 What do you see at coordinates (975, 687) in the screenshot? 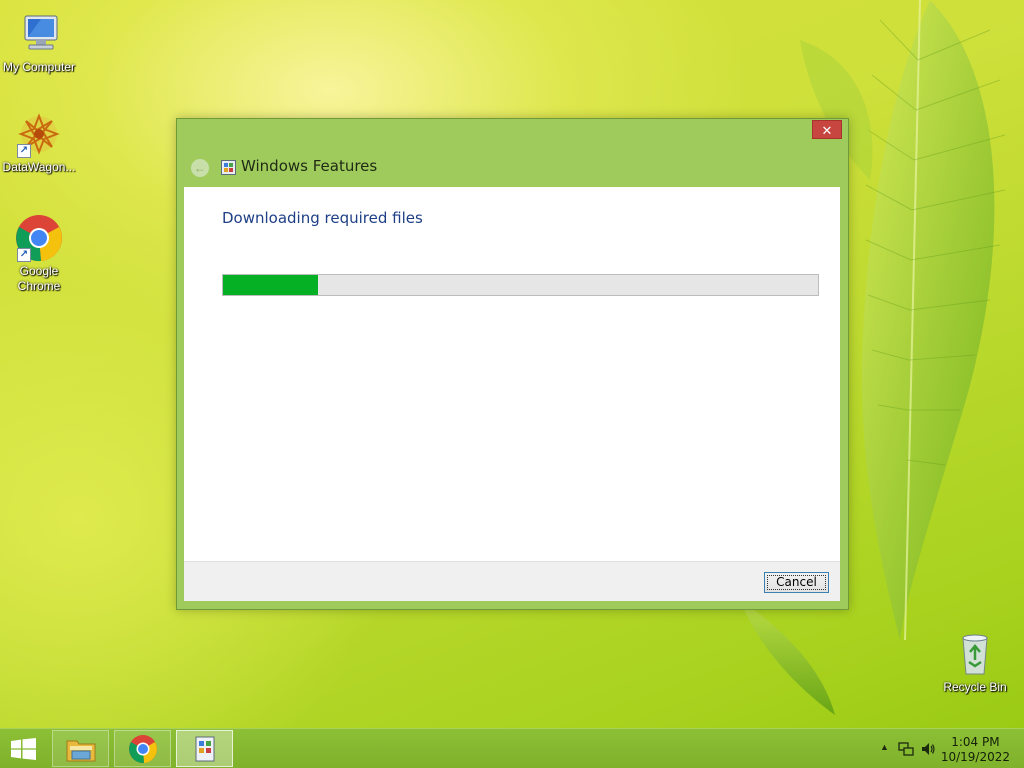
I see `desktop-icon-label: Recycle Bin` at bounding box center [975, 687].